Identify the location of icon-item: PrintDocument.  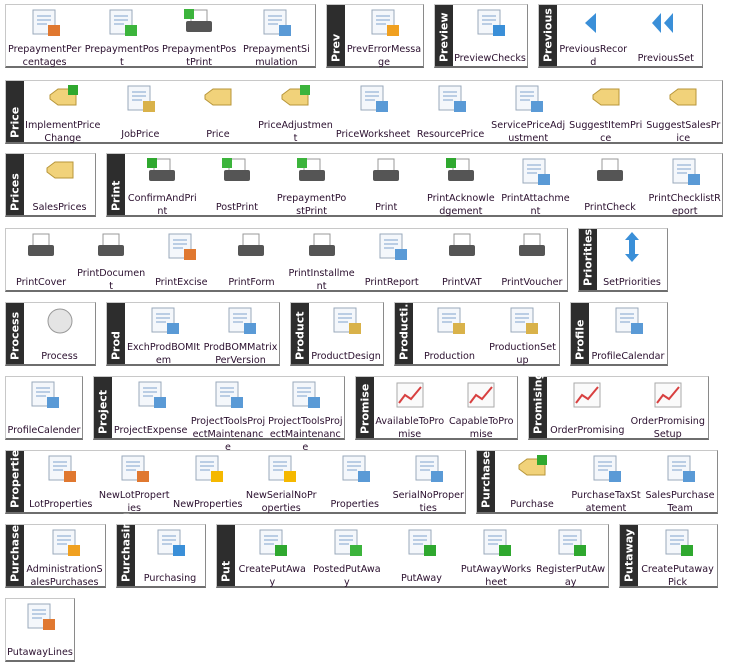
(111, 260).